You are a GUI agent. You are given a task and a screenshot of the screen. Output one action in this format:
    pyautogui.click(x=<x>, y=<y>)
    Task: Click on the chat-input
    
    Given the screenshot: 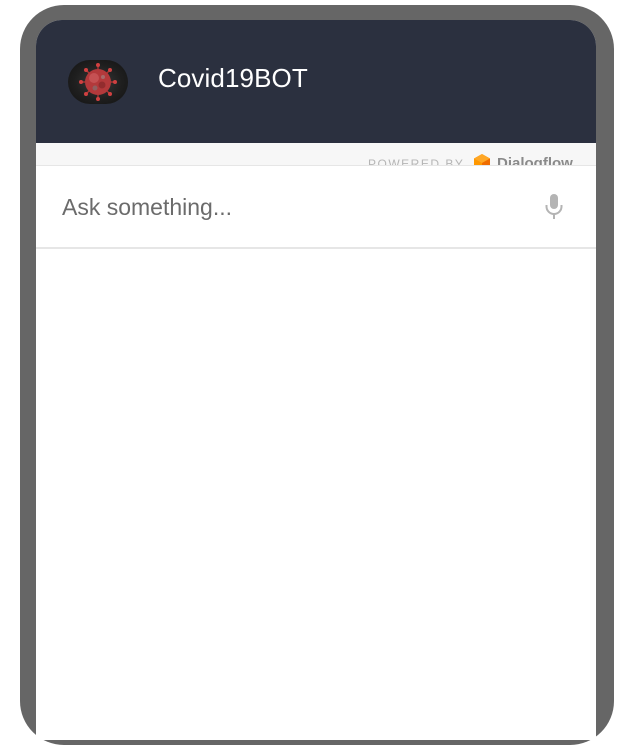 What is the action you would take?
    pyautogui.click(x=282, y=207)
    